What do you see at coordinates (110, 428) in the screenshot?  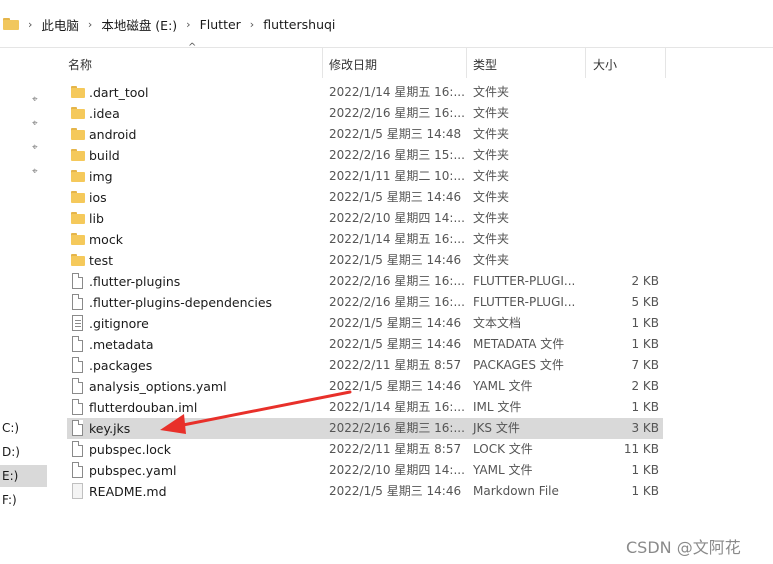 I see `file-name: key.jks` at bounding box center [110, 428].